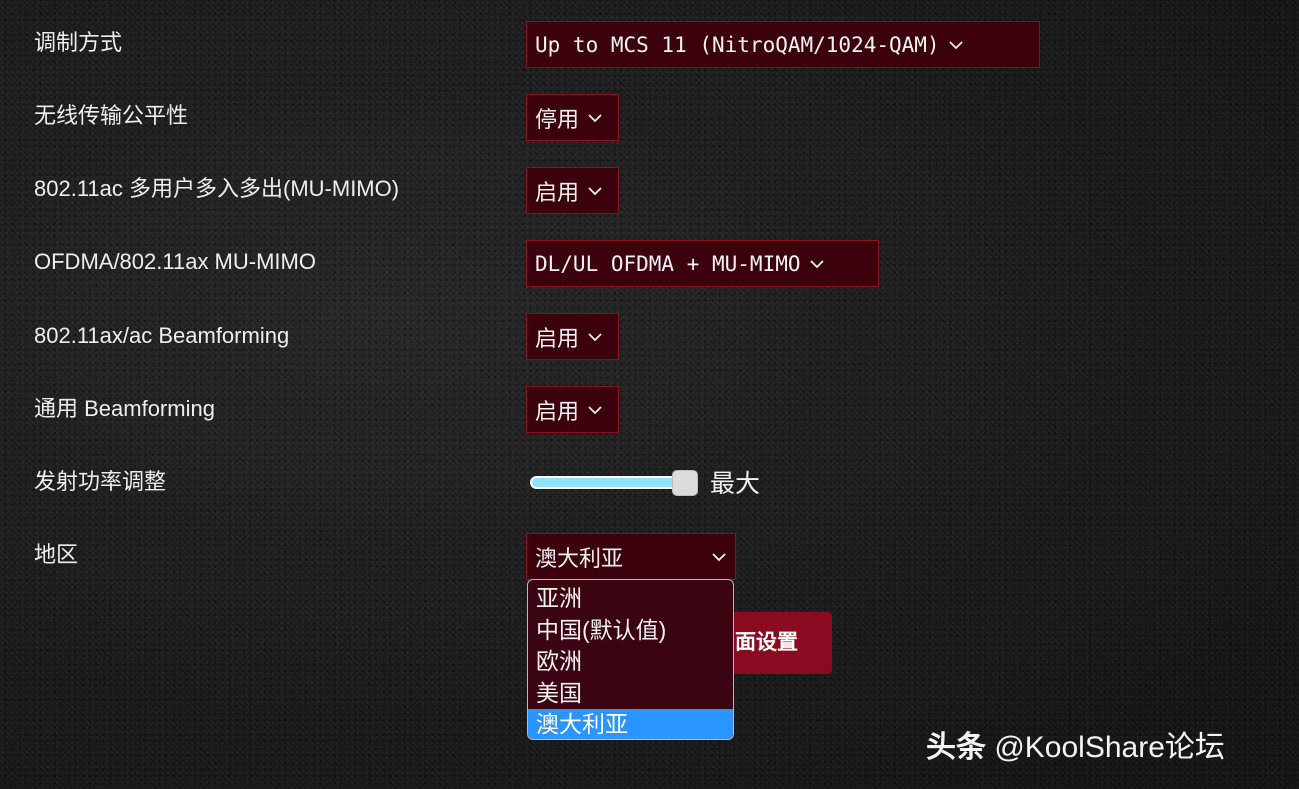  I want to click on airtime-fairness-select: 停用, so click(572, 117).